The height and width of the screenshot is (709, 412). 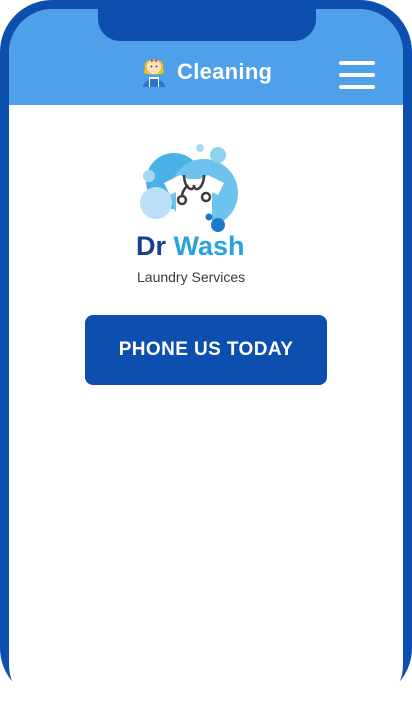 What do you see at coordinates (191, 277) in the screenshot?
I see `brand-subtitle: Laundry Services` at bounding box center [191, 277].